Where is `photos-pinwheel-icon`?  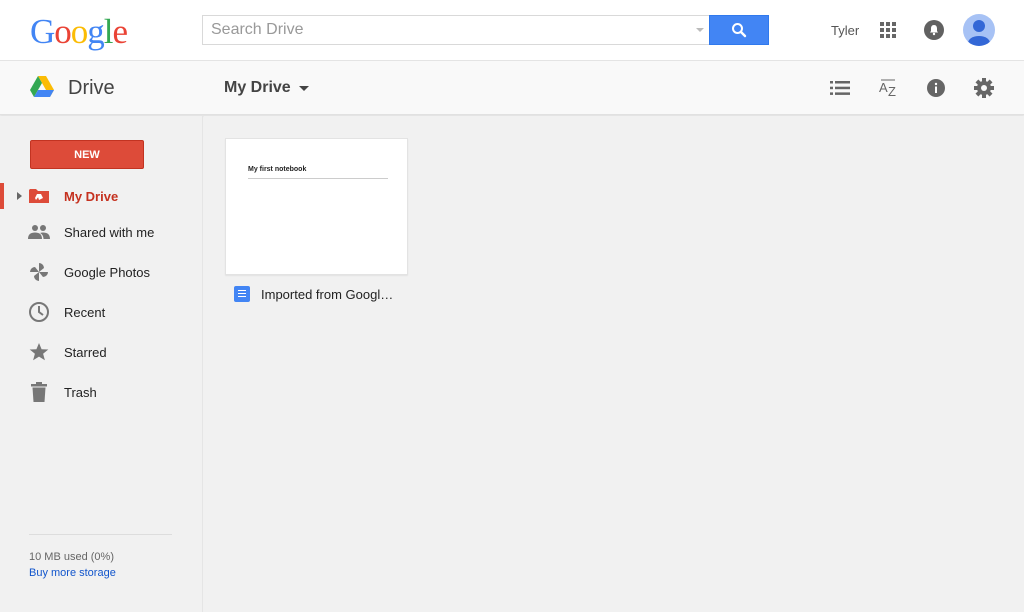
photos-pinwheel-icon is located at coordinates (39, 272).